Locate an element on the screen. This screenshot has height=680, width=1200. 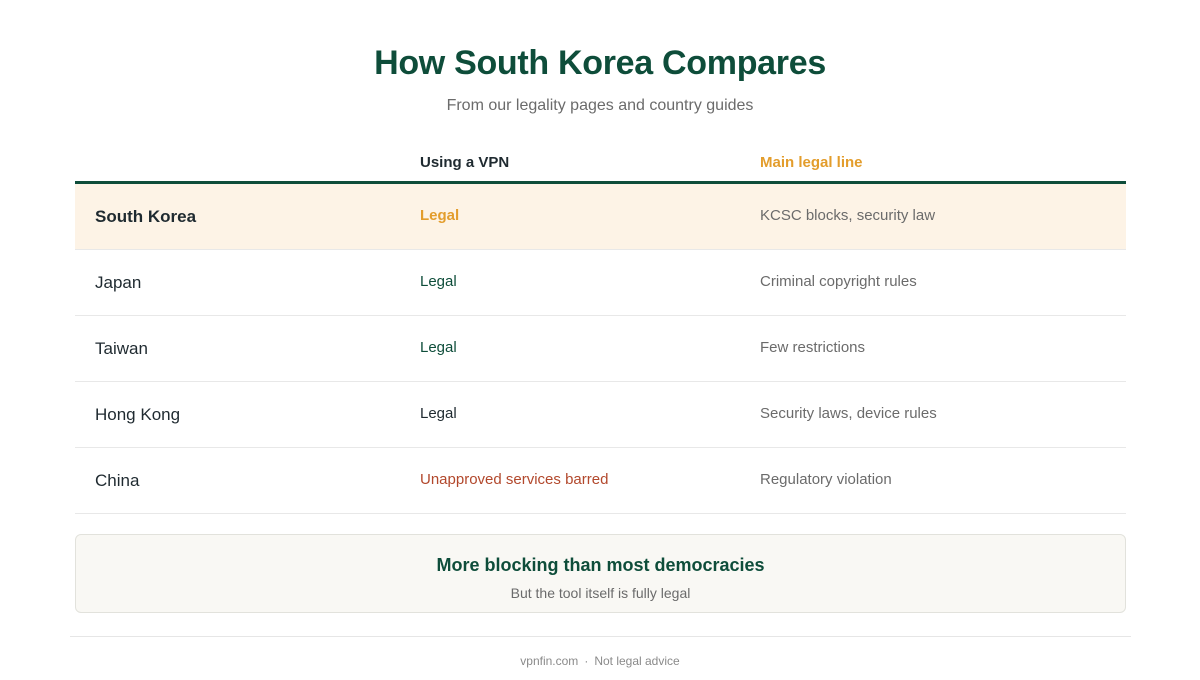
footer-note: Not legal advice is located at coordinates (637, 661).